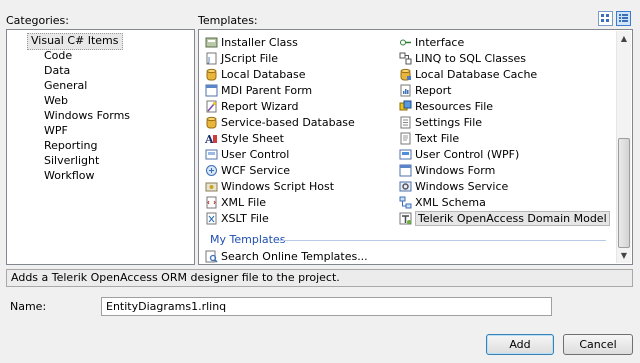  Describe the element at coordinates (520, 344) in the screenshot. I see `add-button: Add` at that location.